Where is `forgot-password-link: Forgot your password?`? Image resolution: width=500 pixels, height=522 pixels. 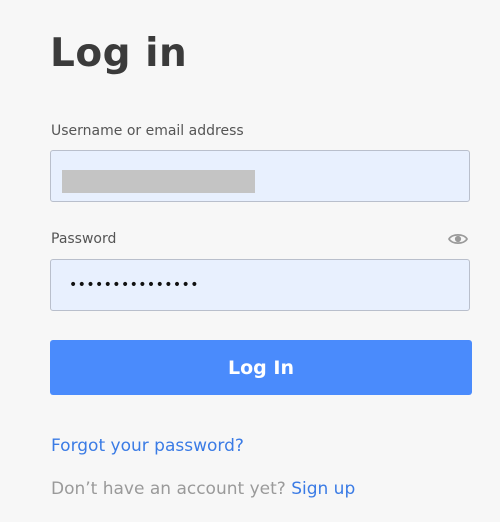 forgot-password-link: Forgot your password? is located at coordinates (147, 446).